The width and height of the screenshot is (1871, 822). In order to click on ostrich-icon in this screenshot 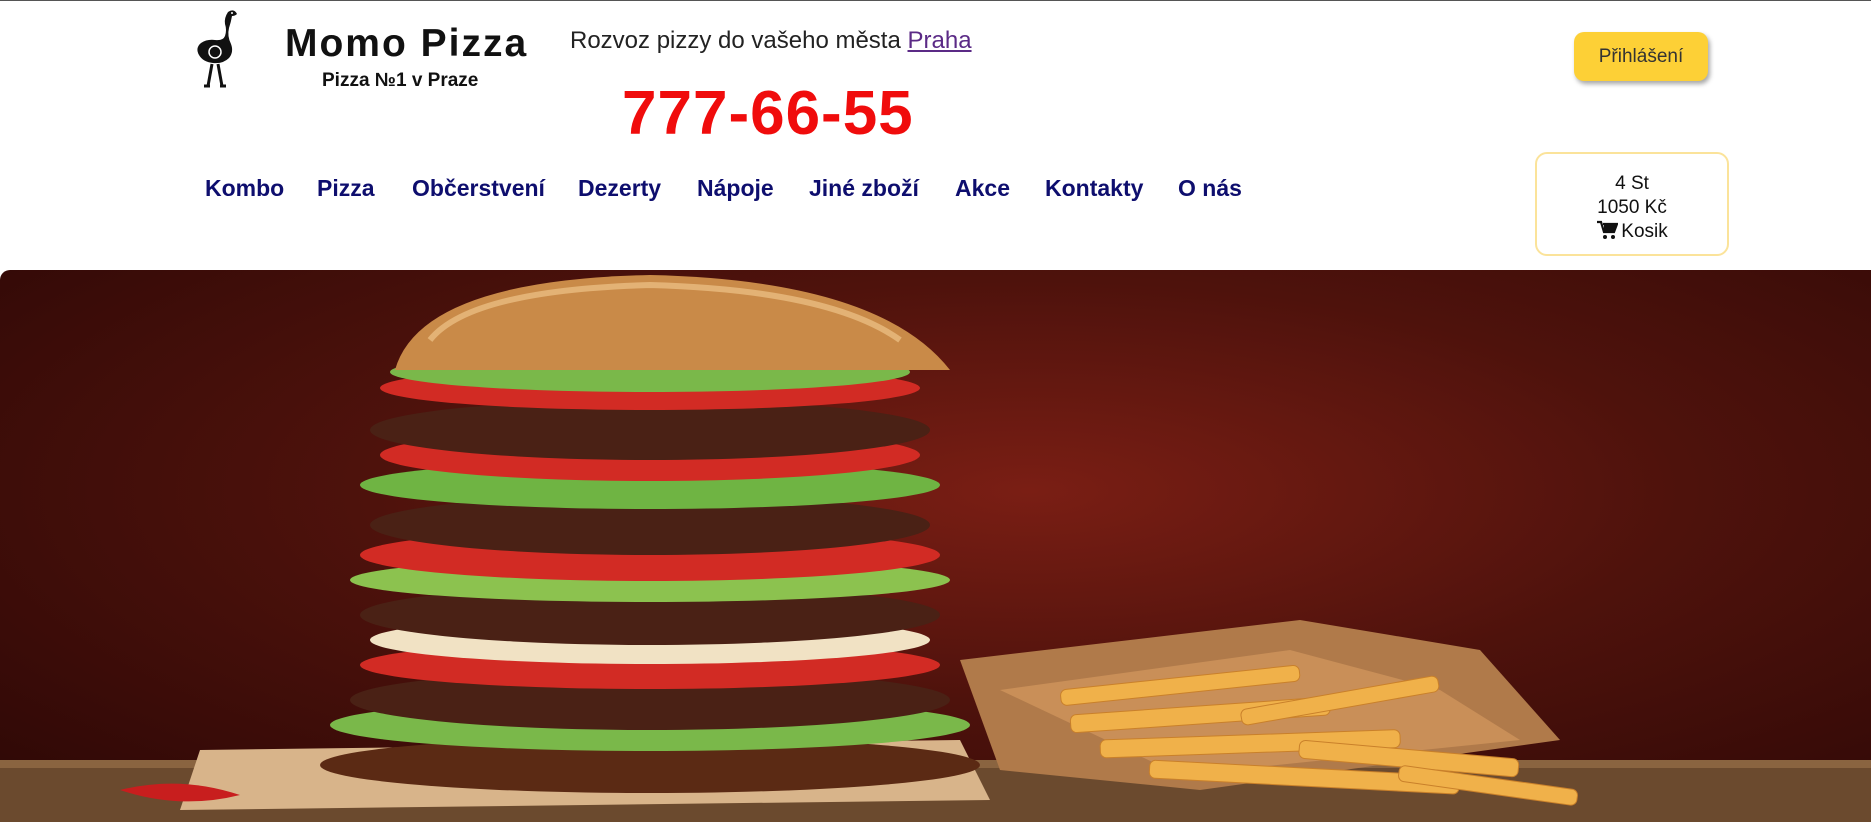, I will do `click(219, 47)`.